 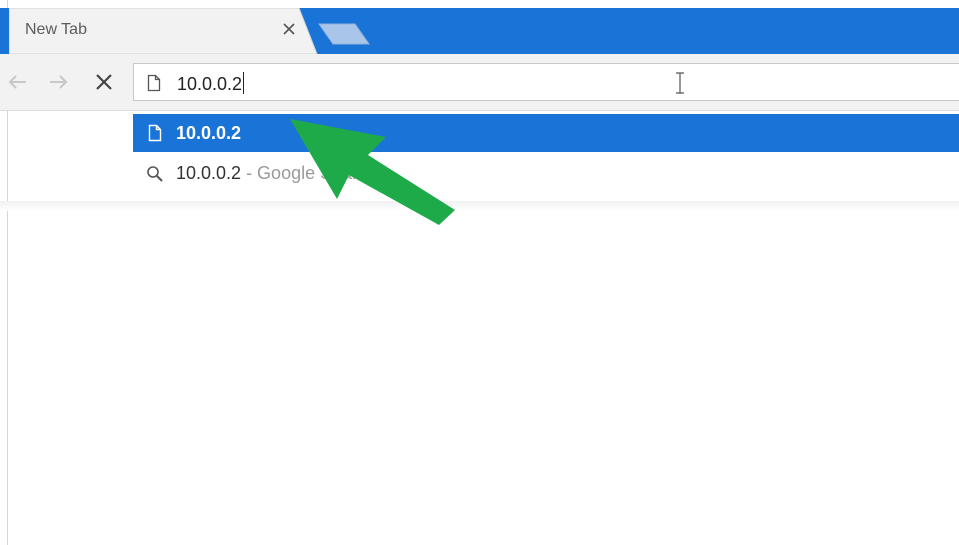 I want to click on omnibox-suggestions: 10.0.0.2 10.0.0.2 - Google Search, so click(x=546, y=156).